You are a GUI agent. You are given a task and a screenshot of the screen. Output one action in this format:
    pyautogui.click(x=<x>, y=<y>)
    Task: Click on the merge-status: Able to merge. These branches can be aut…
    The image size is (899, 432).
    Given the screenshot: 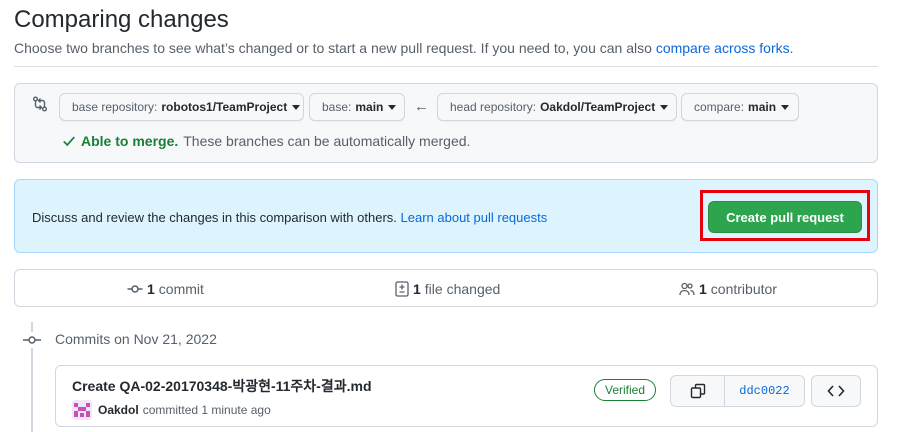 What is the action you would take?
    pyautogui.click(x=266, y=141)
    